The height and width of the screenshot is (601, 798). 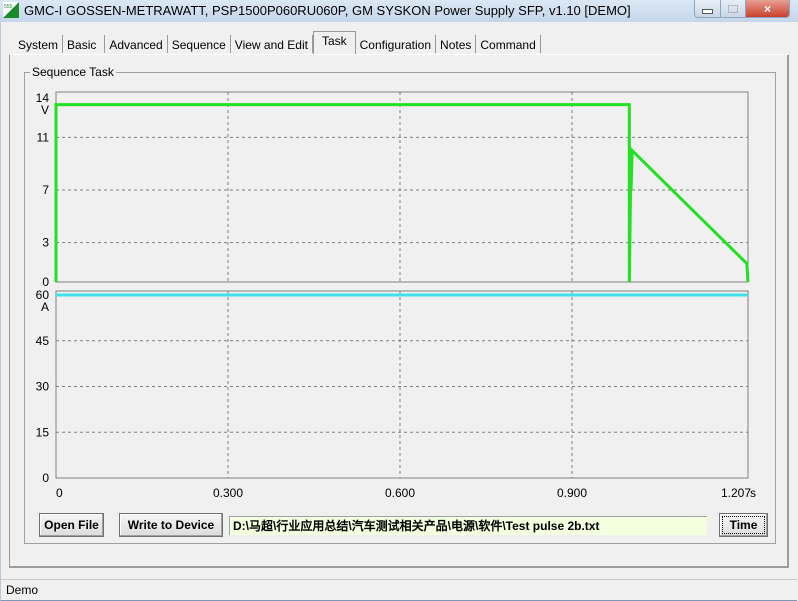 I want to click on write-to-device-button: Write to Device, so click(x=171, y=525).